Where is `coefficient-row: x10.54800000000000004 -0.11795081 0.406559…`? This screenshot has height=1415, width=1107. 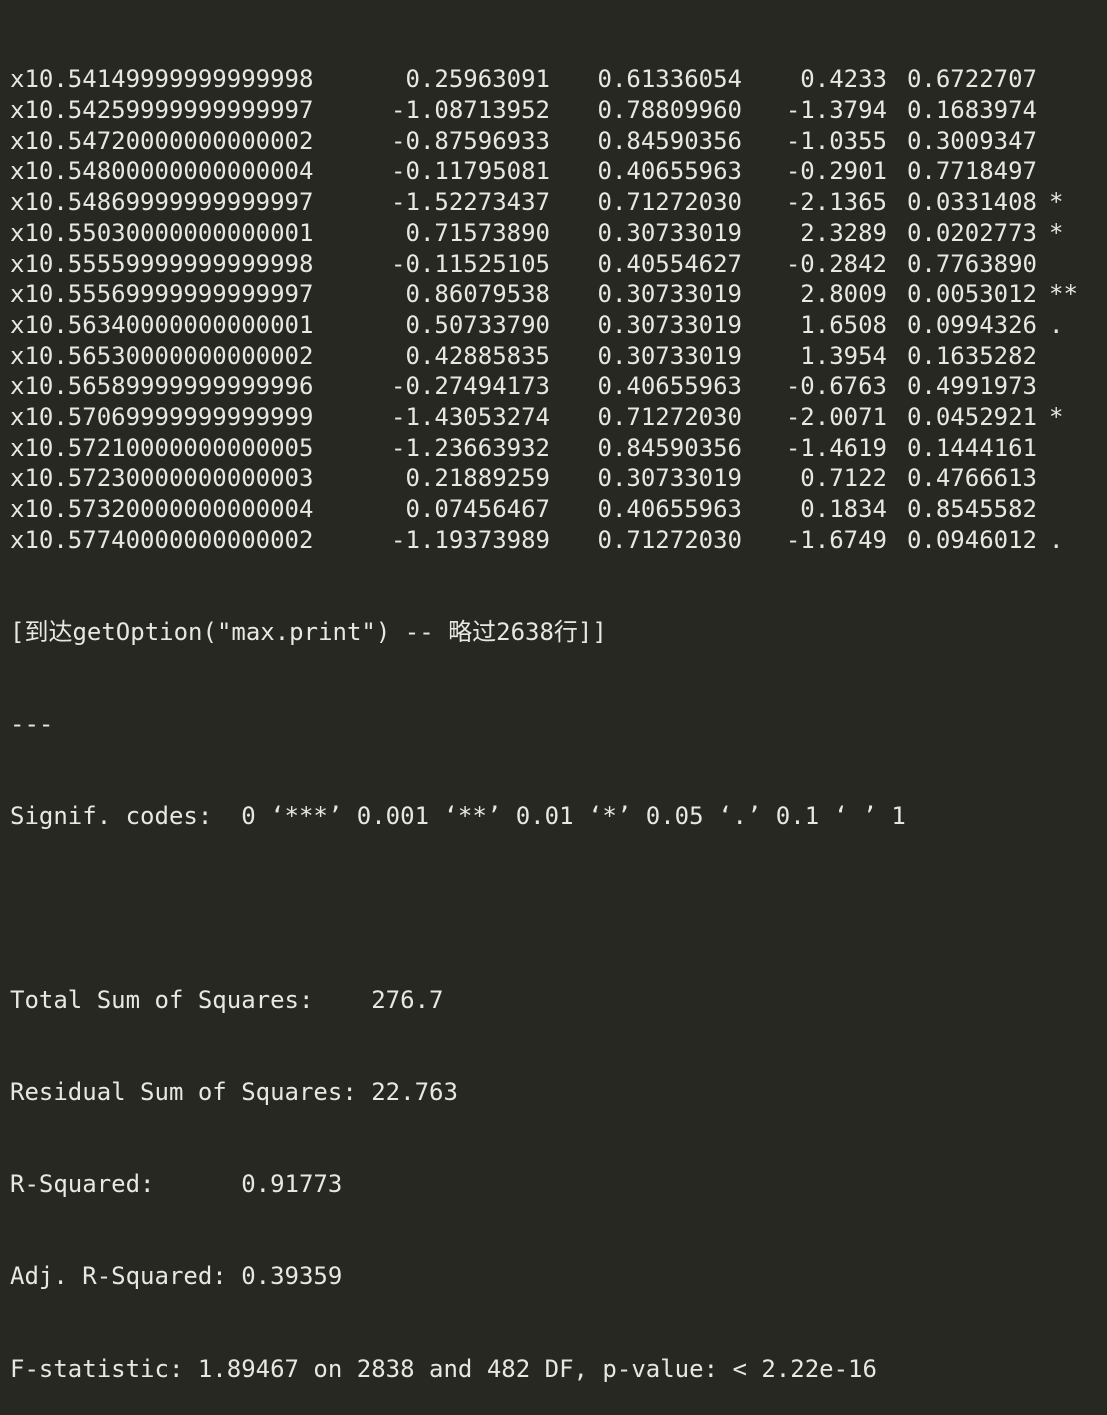
coefficient-row: x10.54800000000000004 -0.11795081 0.406559… is located at coordinates (558, 171).